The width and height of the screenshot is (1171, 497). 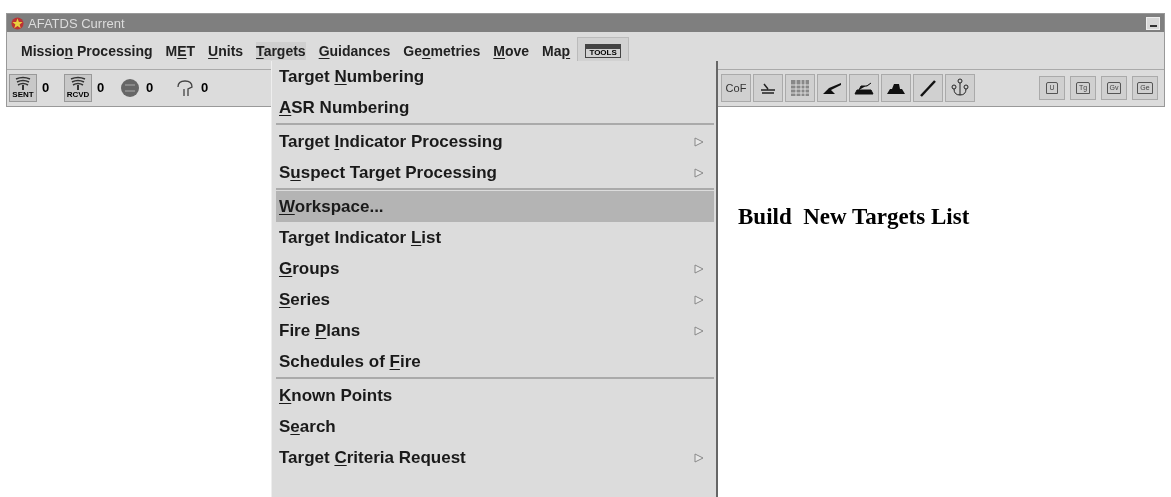 What do you see at coordinates (832, 88) in the screenshot?
I see `cannon-icon` at bounding box center [832, 88].